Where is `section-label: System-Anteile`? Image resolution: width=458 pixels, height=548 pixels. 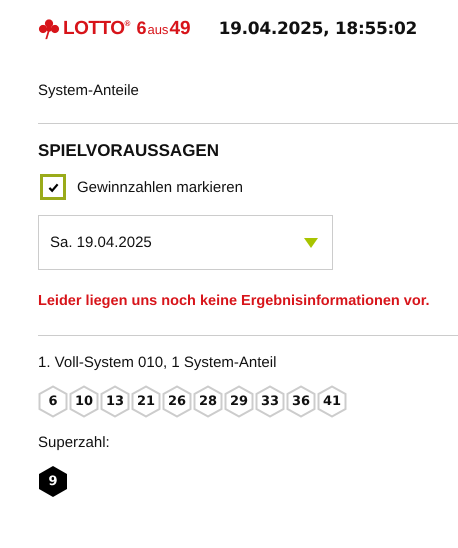 section-label: System-Anteile is located at coordinates (88, 90).